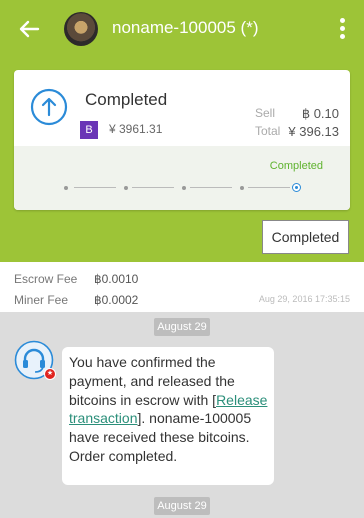 Image resolution: width=364 pixels, height=518 pixels. What do you see at coordinates (320, 113) in the screenshot?
I see `sell-value: ฿ 0.10` at bounding box center [320, 113].